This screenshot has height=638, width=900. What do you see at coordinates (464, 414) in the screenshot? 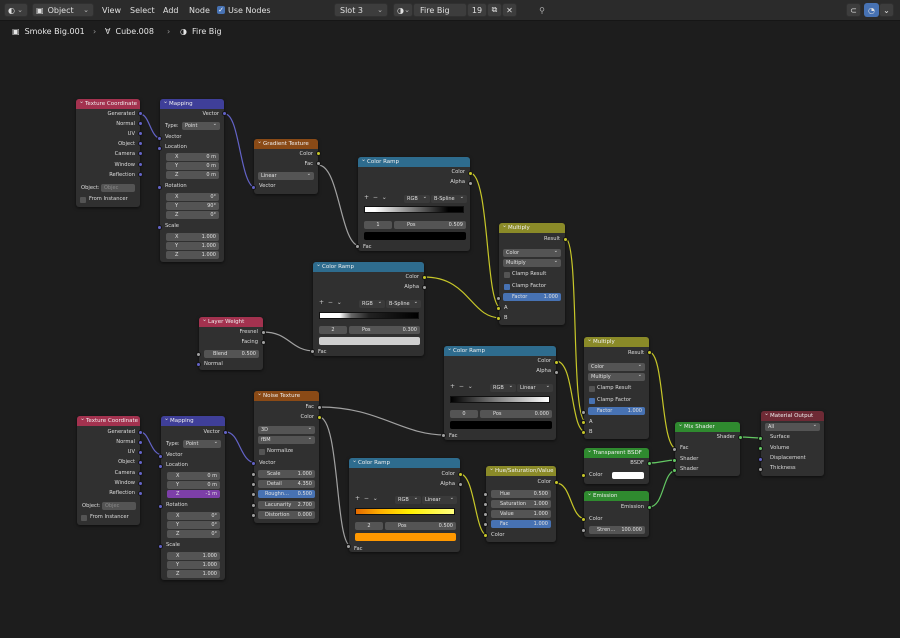
I see `ramp-index-field: 0` at bounding box center [464, 414].